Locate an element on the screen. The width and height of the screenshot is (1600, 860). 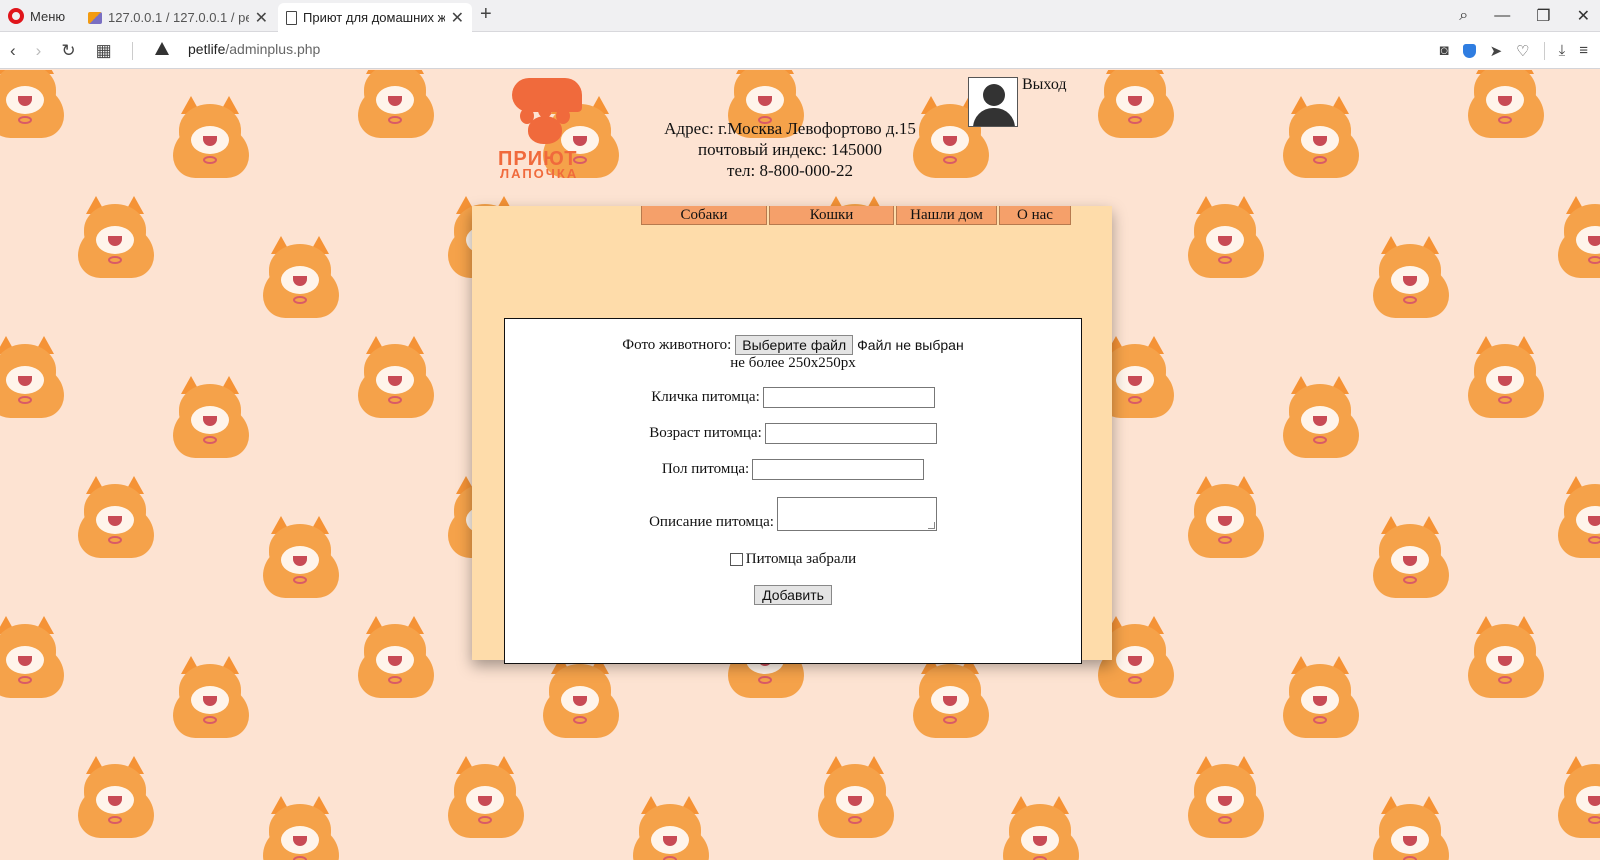
avatar-head is located at coordinates (994, 95).